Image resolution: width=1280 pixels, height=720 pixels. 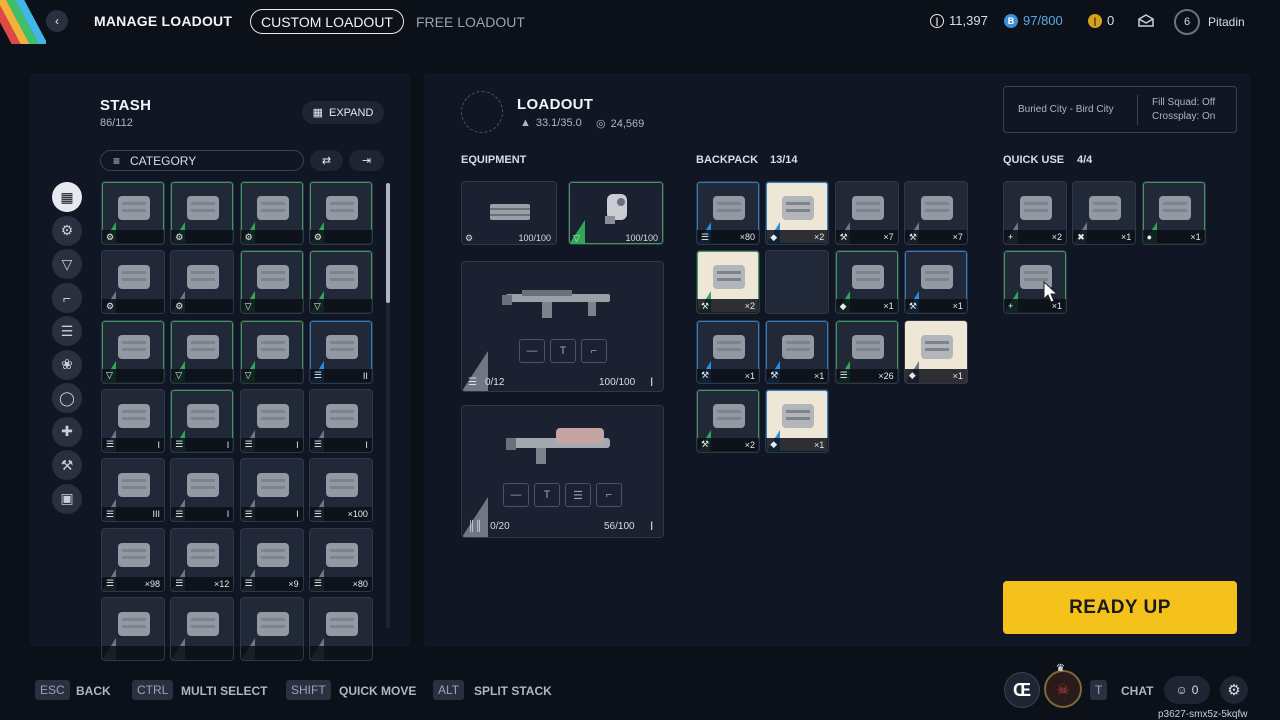 I want to click on loadout.backpack-item-slot: ◆ ×2, so click(x=797, y=213).